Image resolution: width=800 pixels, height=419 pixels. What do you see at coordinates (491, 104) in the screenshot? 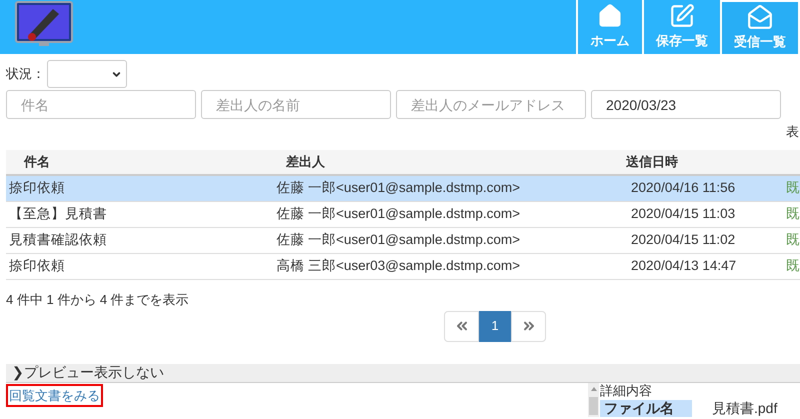
I see `search-field: 差出人のメールアドレス` at bounding box center [491, 104].